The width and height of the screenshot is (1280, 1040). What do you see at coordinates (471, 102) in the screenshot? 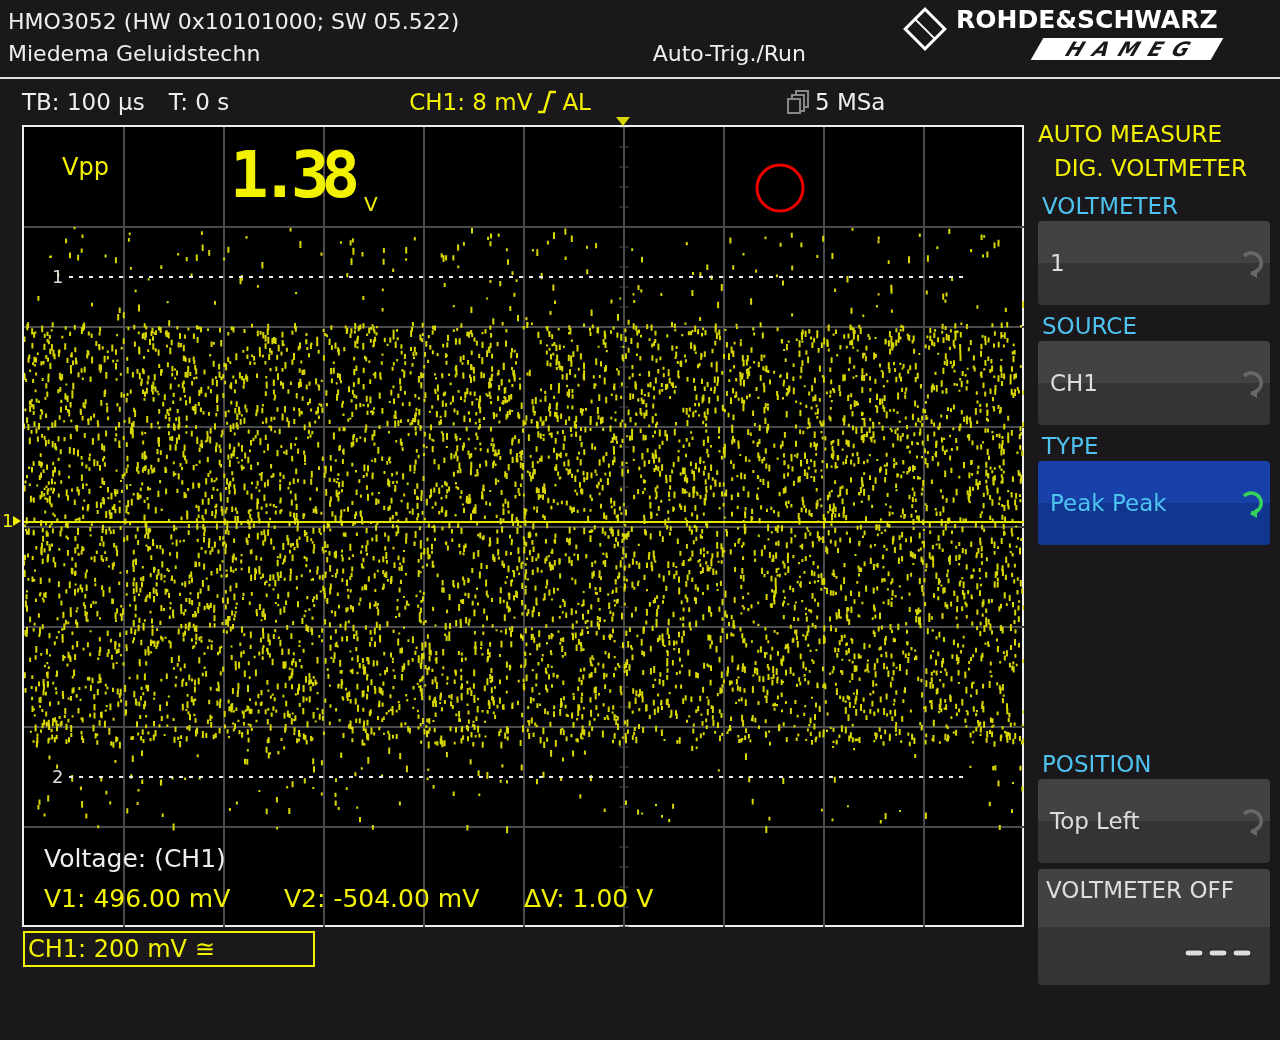
I see `trigger-level-label: CH1: 8 mV` at bounding box center [471, 102].